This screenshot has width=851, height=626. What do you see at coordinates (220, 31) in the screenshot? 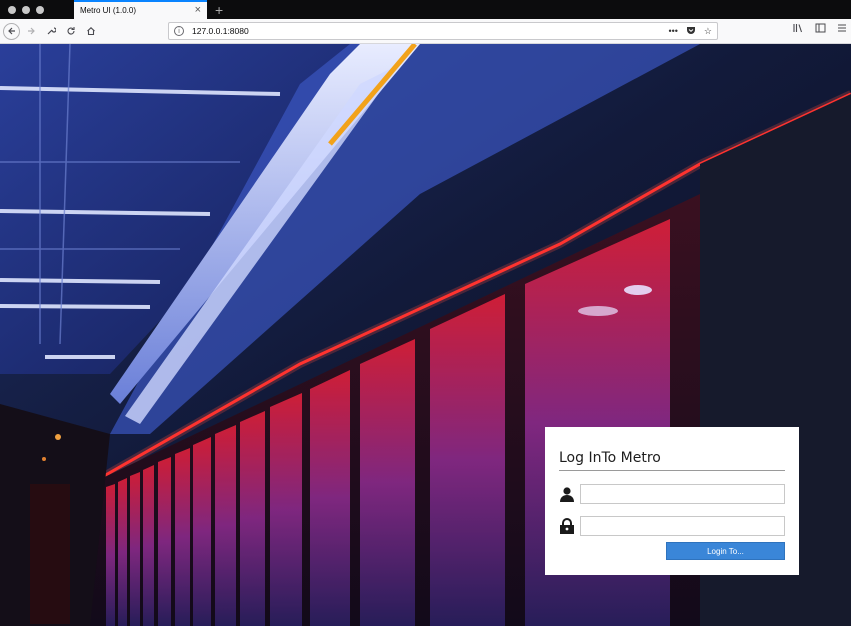
I see `url-text: 127.0.0.1:8080` at bounding box center [220, 31].